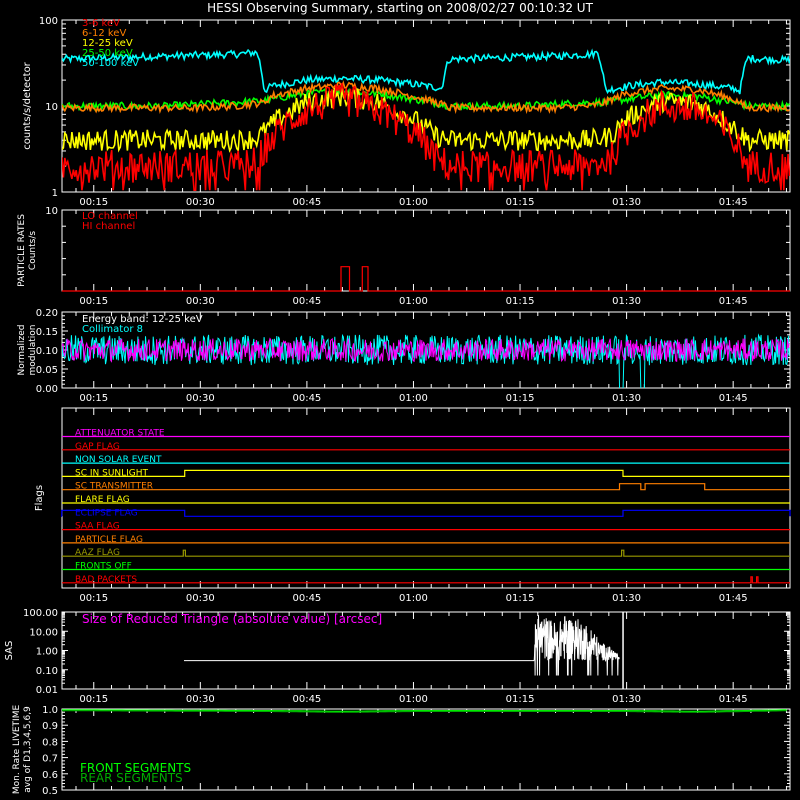  Describe the element at coordinates (47, 370) in the screenshot. I see `y-tick-label: 0.05` at that location.